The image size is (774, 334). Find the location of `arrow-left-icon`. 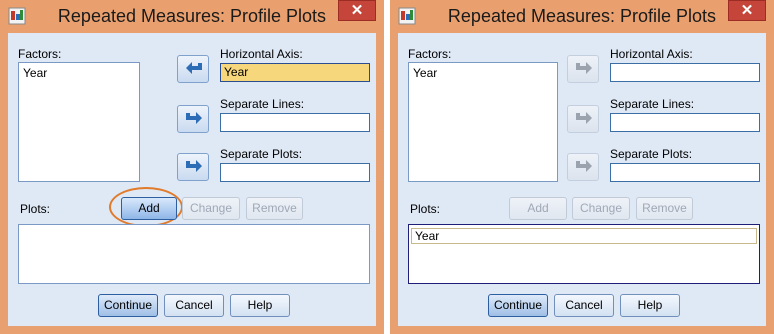

arrow-left-icon is located at coordinates (194, 68).